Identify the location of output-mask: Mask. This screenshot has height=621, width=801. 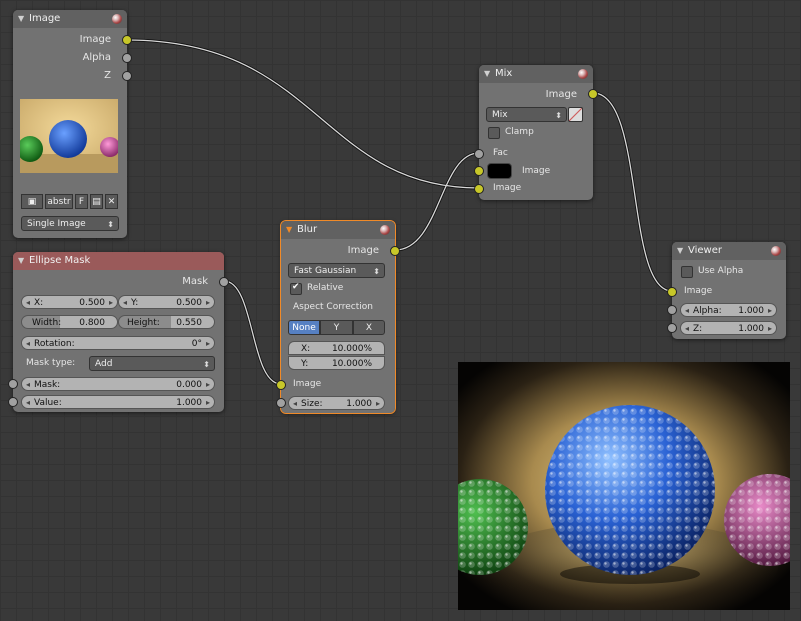
(118, 282).